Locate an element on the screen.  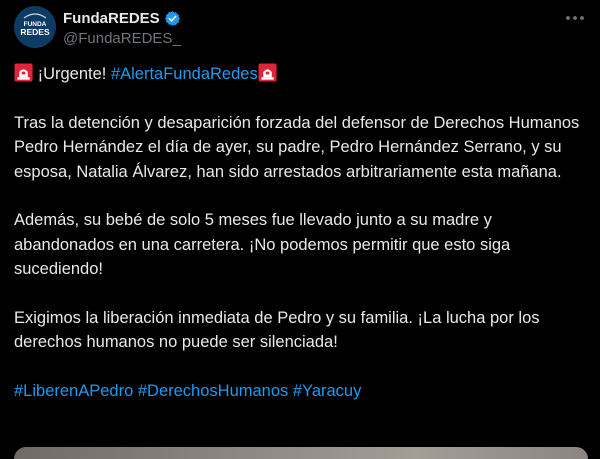
fundaredes-logo: FUNDA REDES is located at coordinates (35, 27).